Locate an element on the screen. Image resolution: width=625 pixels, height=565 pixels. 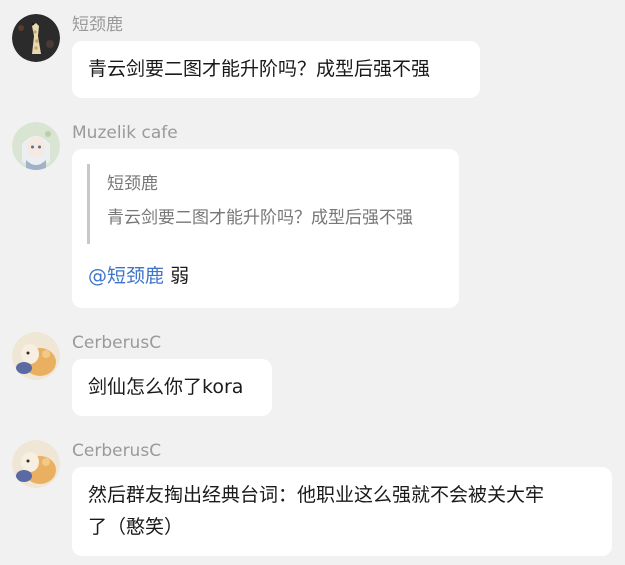
message-bubble: 剑仙怎么你了kora is located at coordinates (172, 387).